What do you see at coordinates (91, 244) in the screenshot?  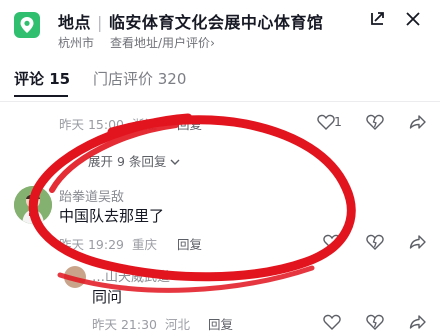 I see `comment-time: 昨天 19:29` at bounding box center [91, 244].